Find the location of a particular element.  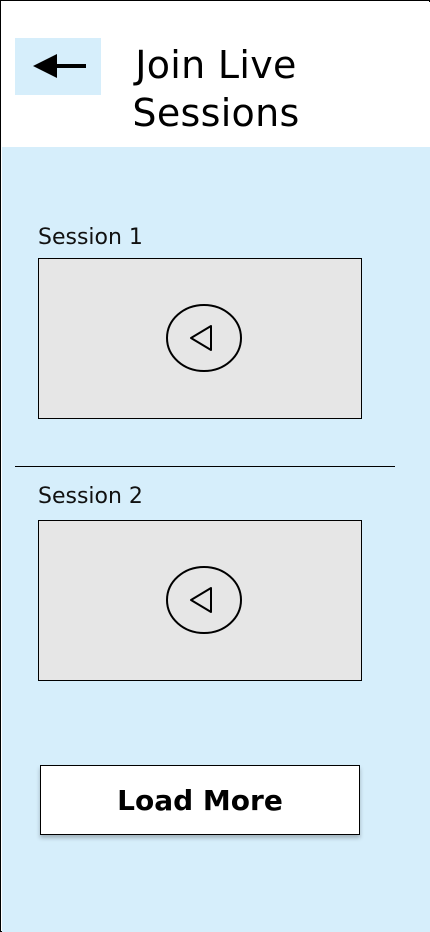

load-more-button: Load More is located at coordinates (200, 800).